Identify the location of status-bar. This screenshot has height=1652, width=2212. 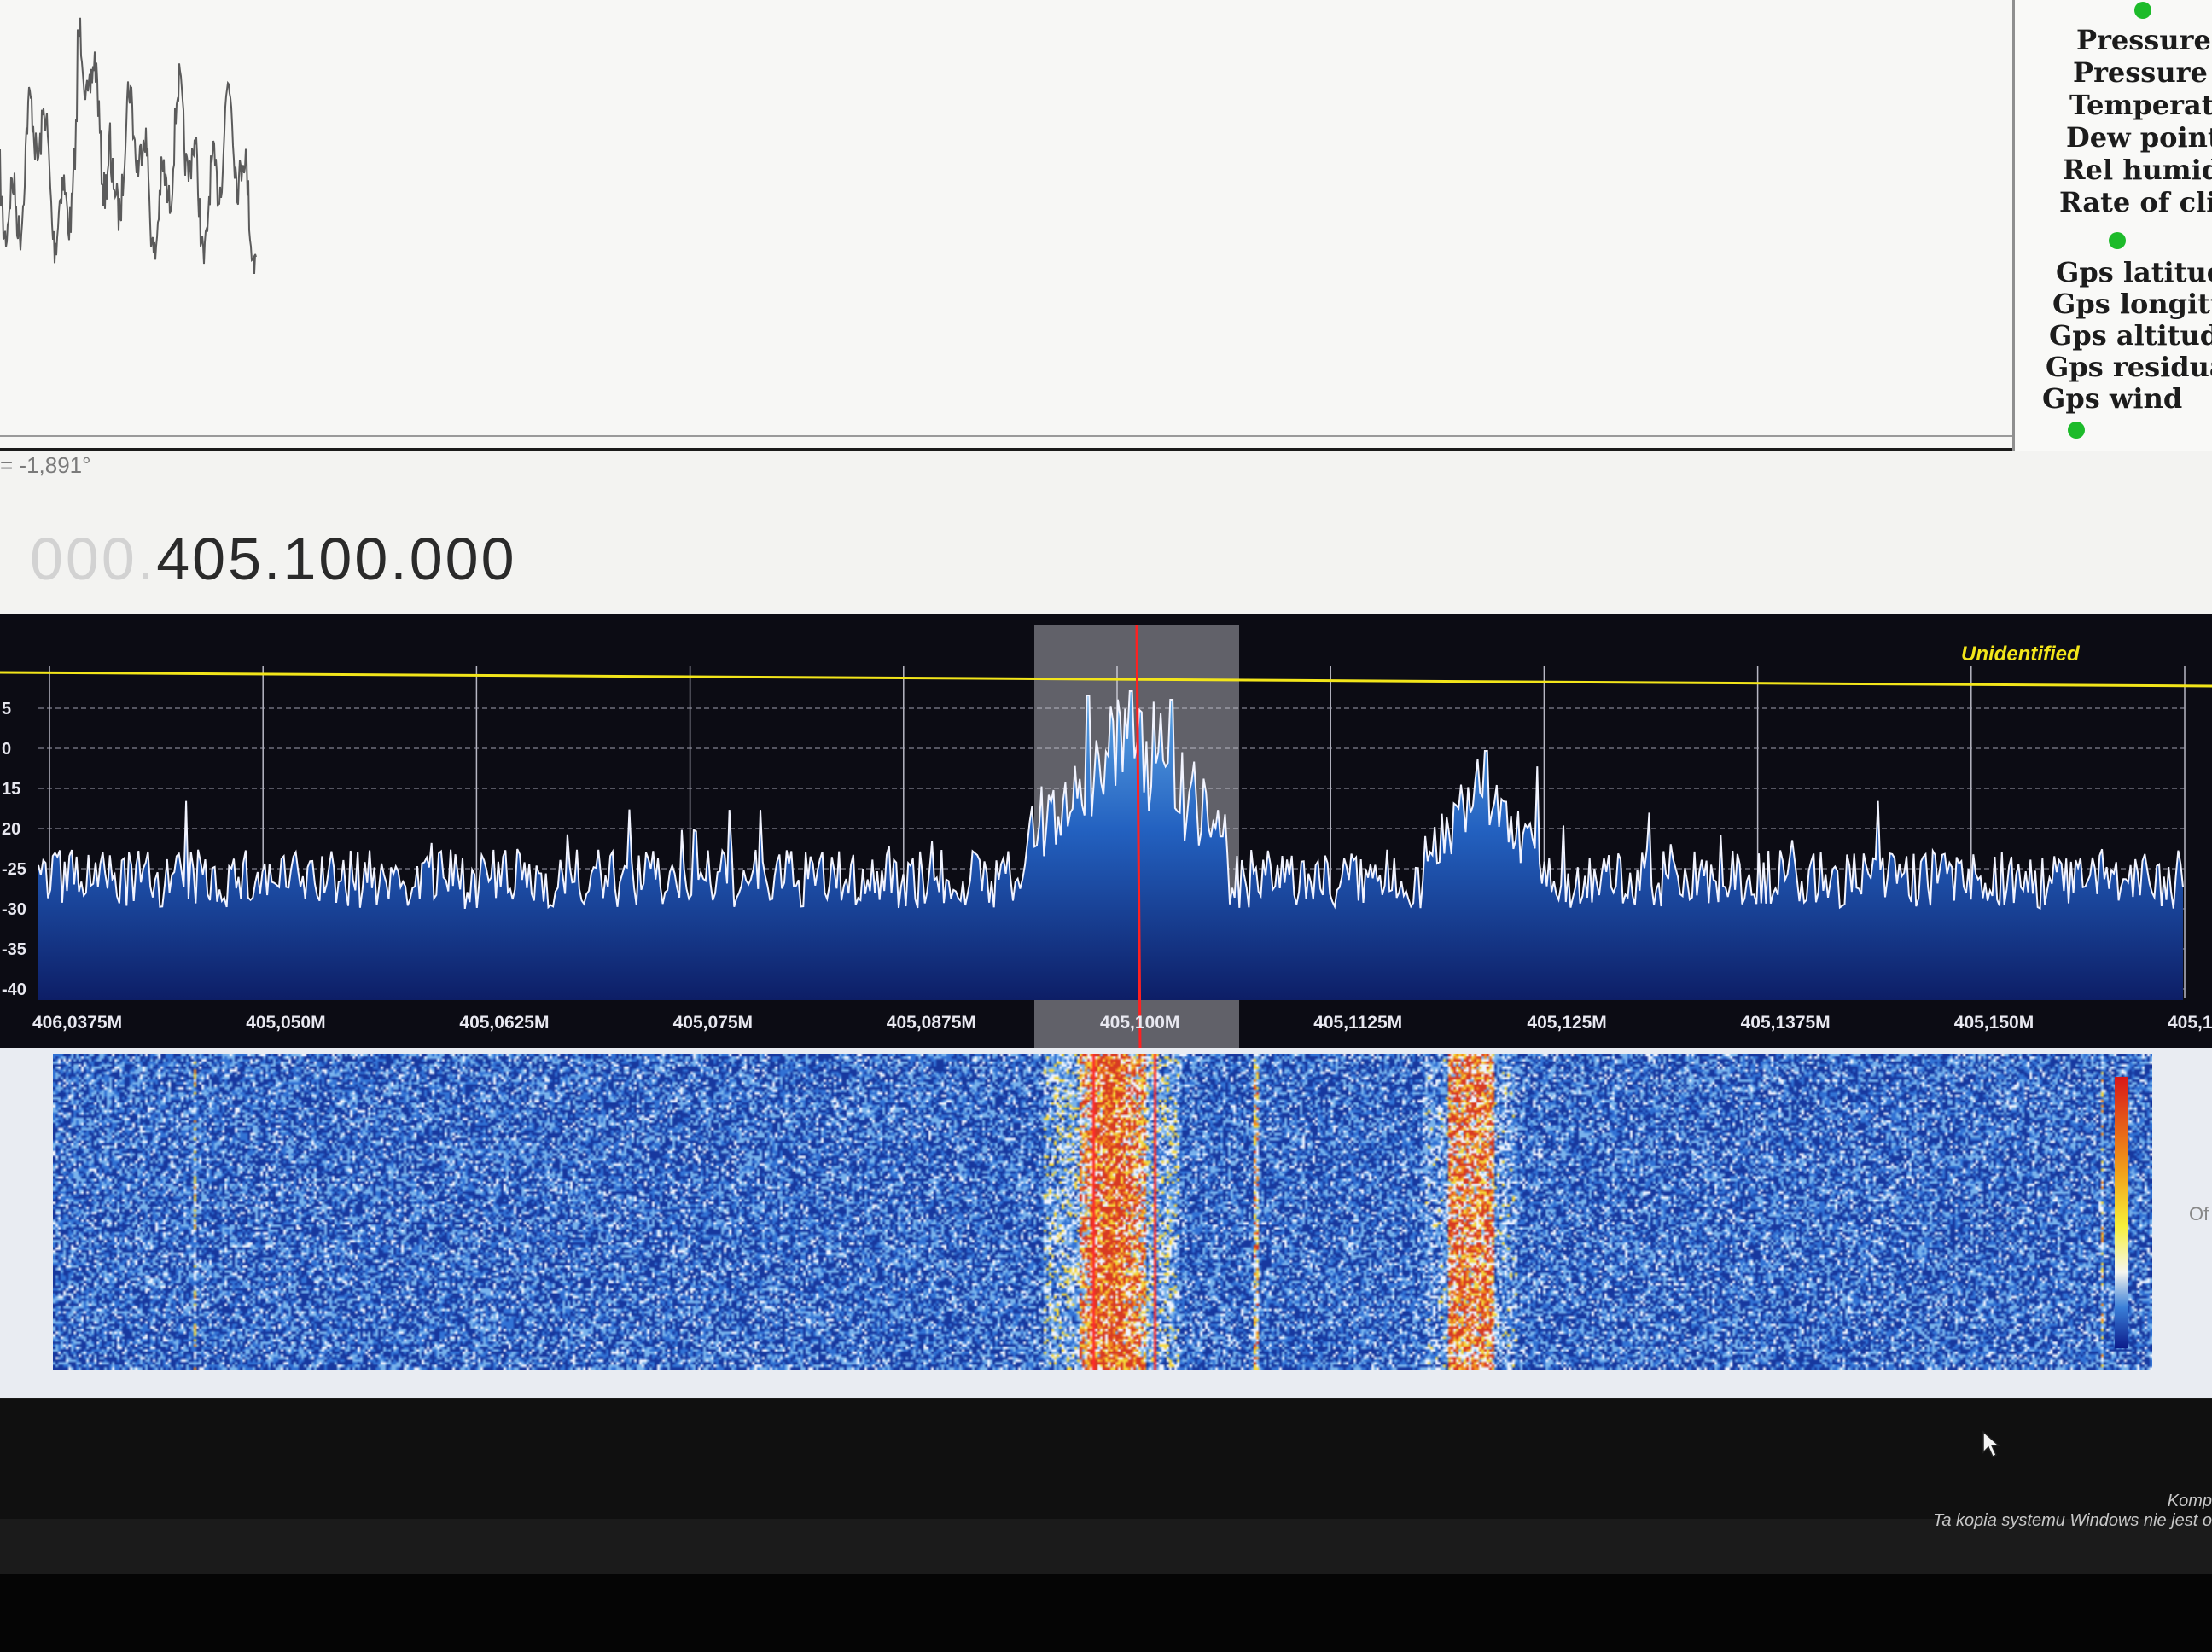
(1106, 1459).